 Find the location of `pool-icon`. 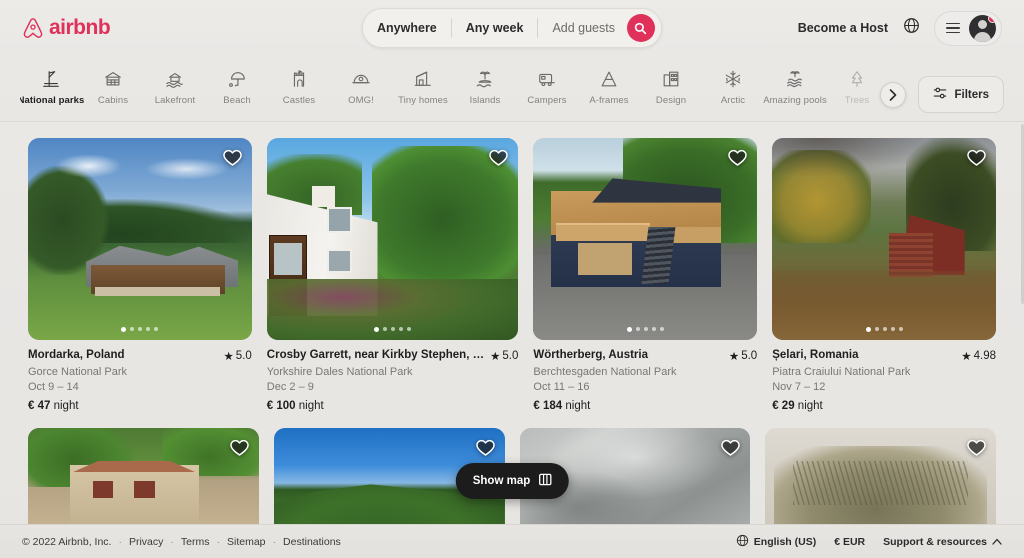

pool-icon is located at coordinates (795, 79).